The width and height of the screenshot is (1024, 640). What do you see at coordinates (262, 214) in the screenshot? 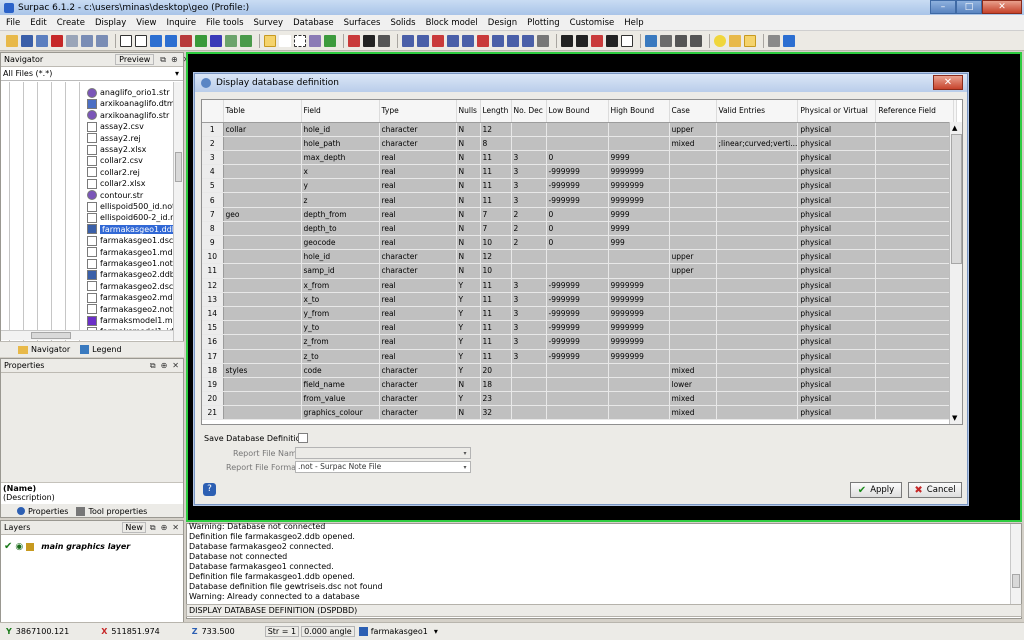
I see `table-cell: geo` at bounding box center [262, 214].